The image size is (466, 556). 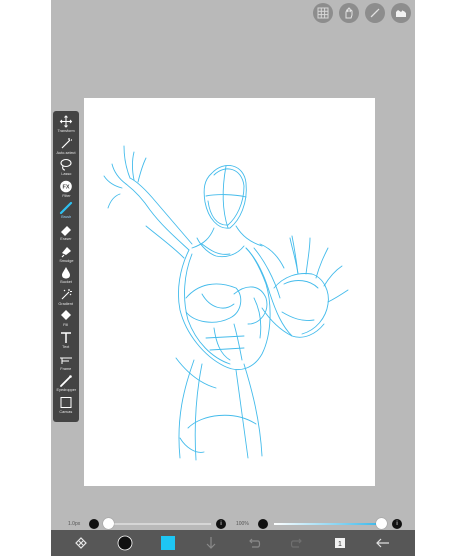 I want to click on tool-label: Transform, so click(x=66, y=130).